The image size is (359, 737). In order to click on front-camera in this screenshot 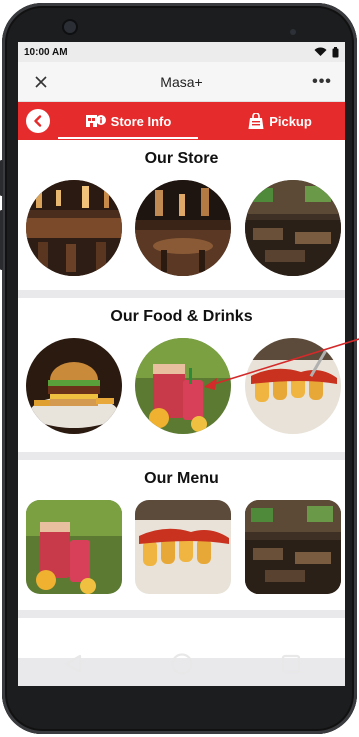, I will do `click(70, 27)`.